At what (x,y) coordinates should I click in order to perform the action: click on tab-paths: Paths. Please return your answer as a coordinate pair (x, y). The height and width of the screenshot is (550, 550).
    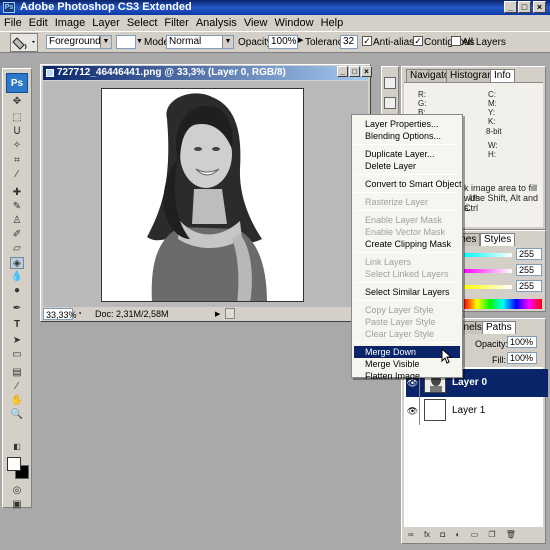
    Looking at the image, I should click on (499, 327).